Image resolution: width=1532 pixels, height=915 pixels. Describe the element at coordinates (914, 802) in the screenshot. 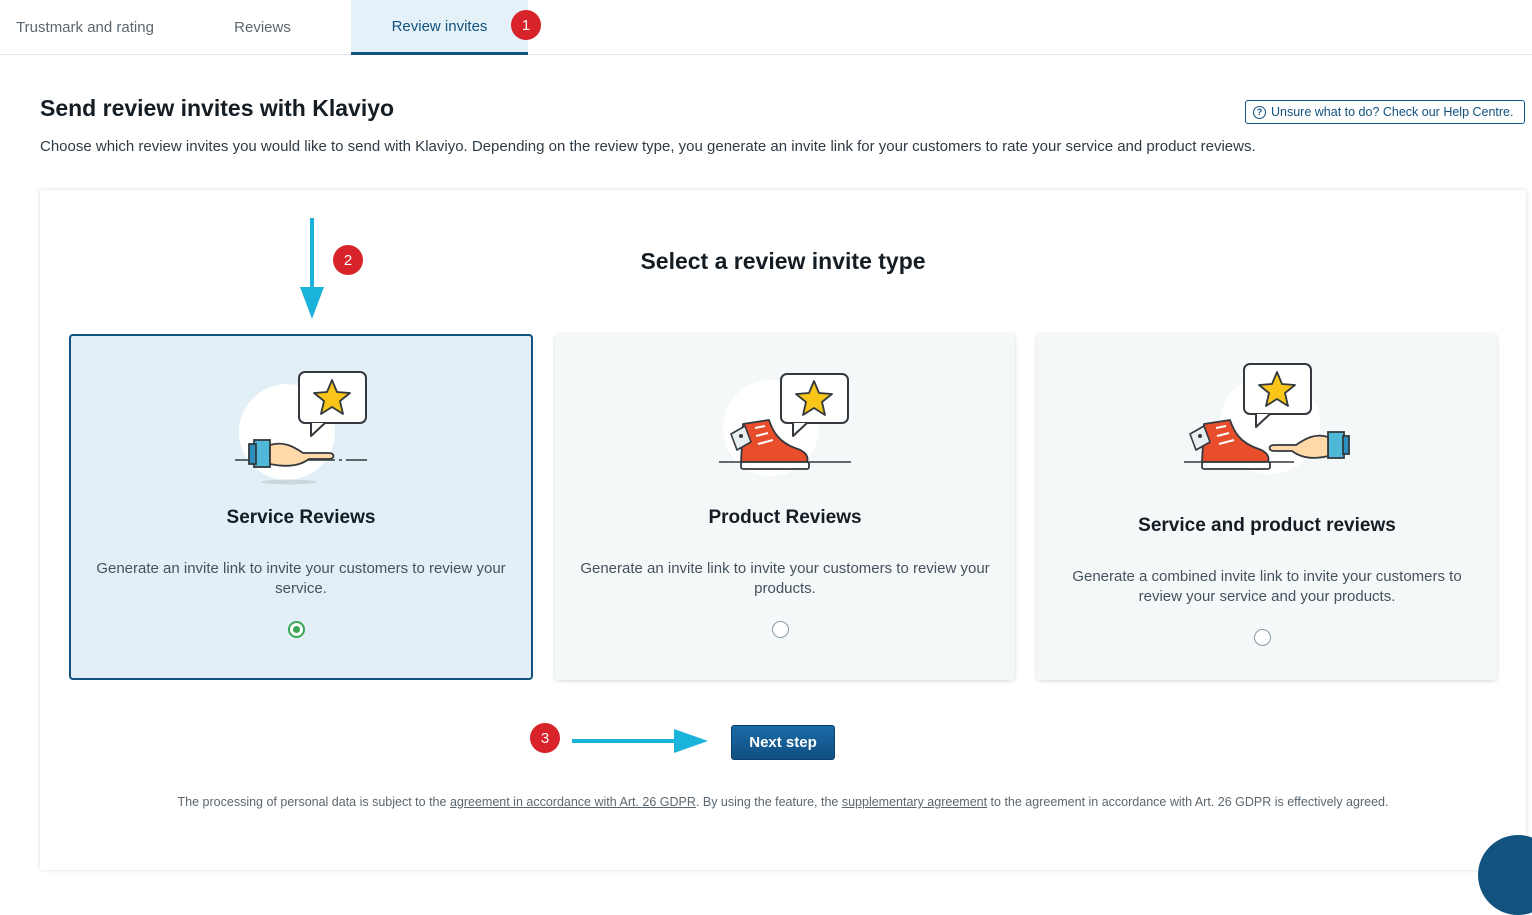

I see `supplementary-agreement-link: supplementary agreement` at that location.